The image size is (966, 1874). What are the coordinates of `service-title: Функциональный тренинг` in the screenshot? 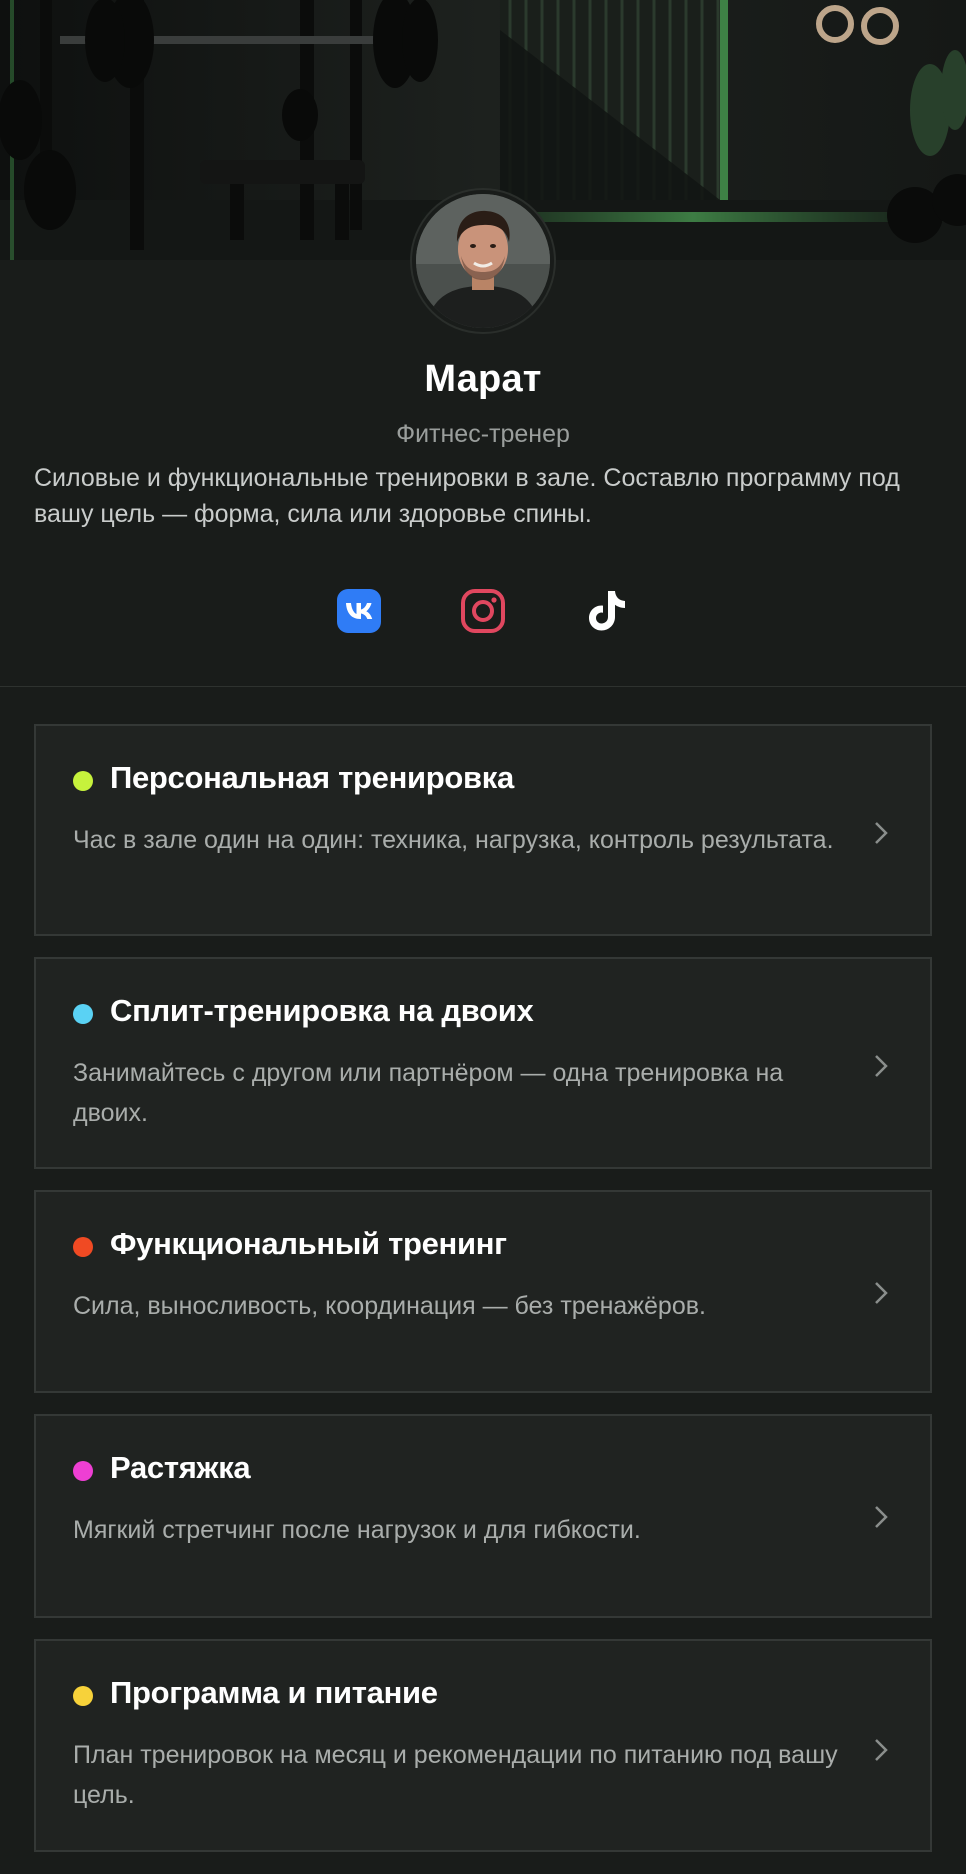 It's located at (308, 1243).